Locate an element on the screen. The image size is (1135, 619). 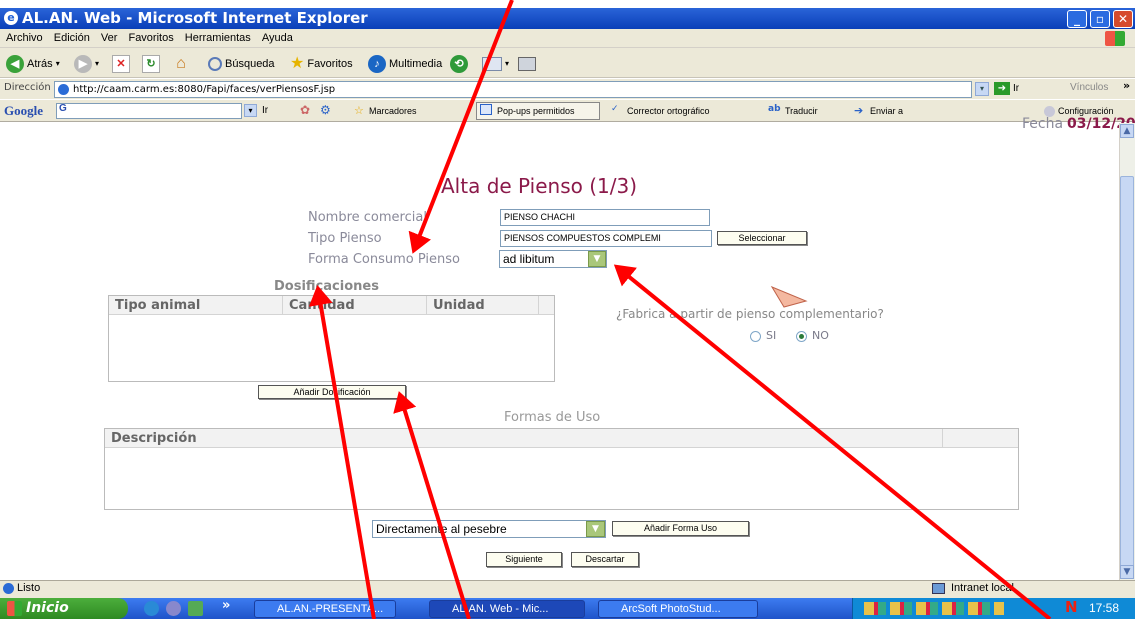
multimedia-button: ♪ Multimedia is located at coordinates (405, 64).